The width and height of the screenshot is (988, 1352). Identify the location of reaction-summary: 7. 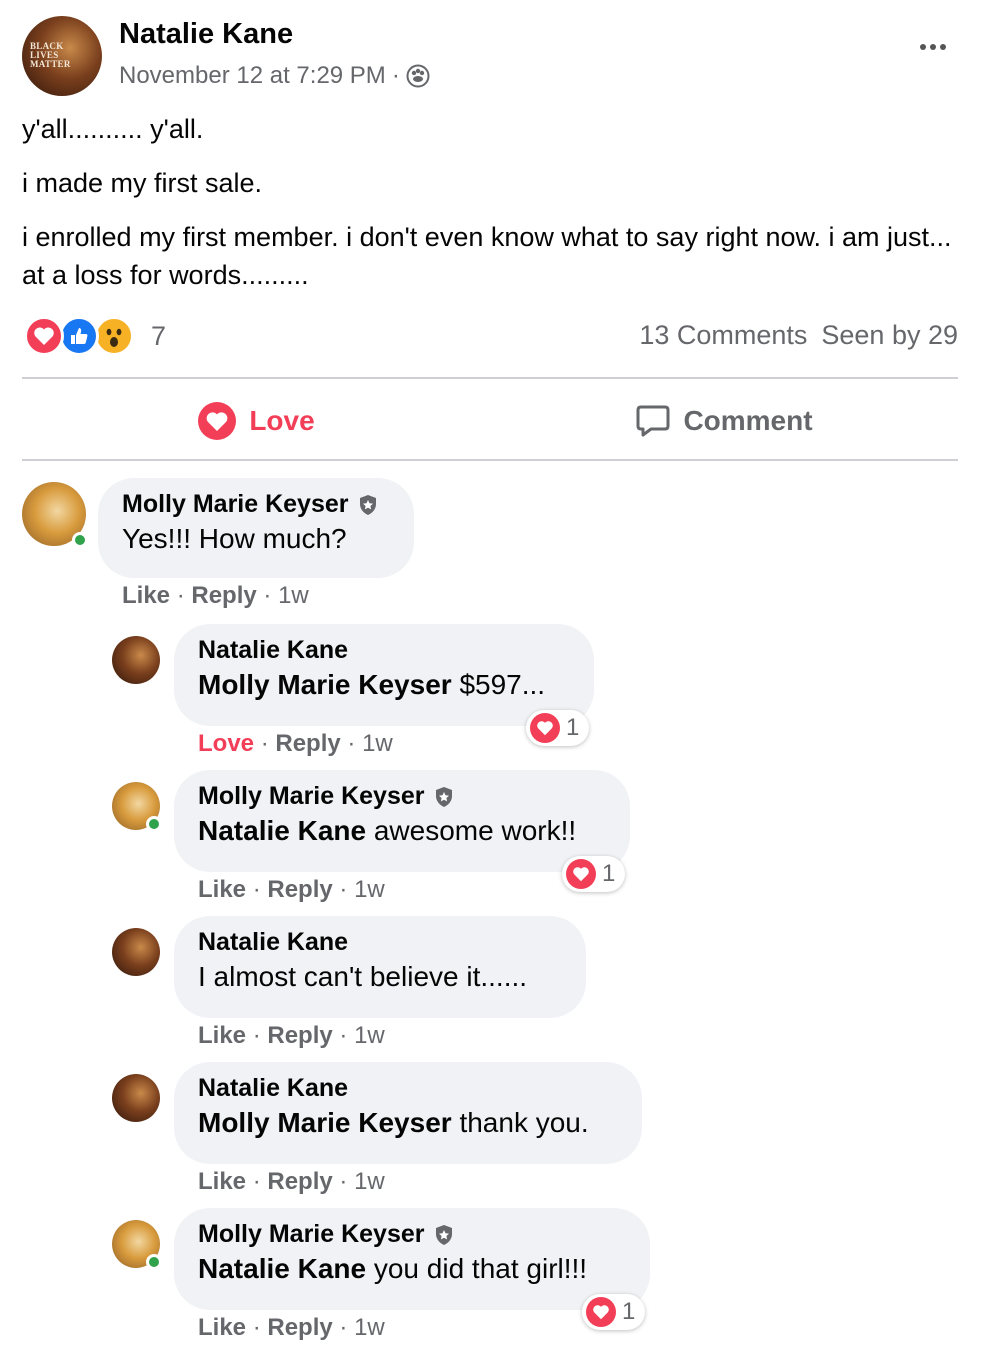
(95, 336).